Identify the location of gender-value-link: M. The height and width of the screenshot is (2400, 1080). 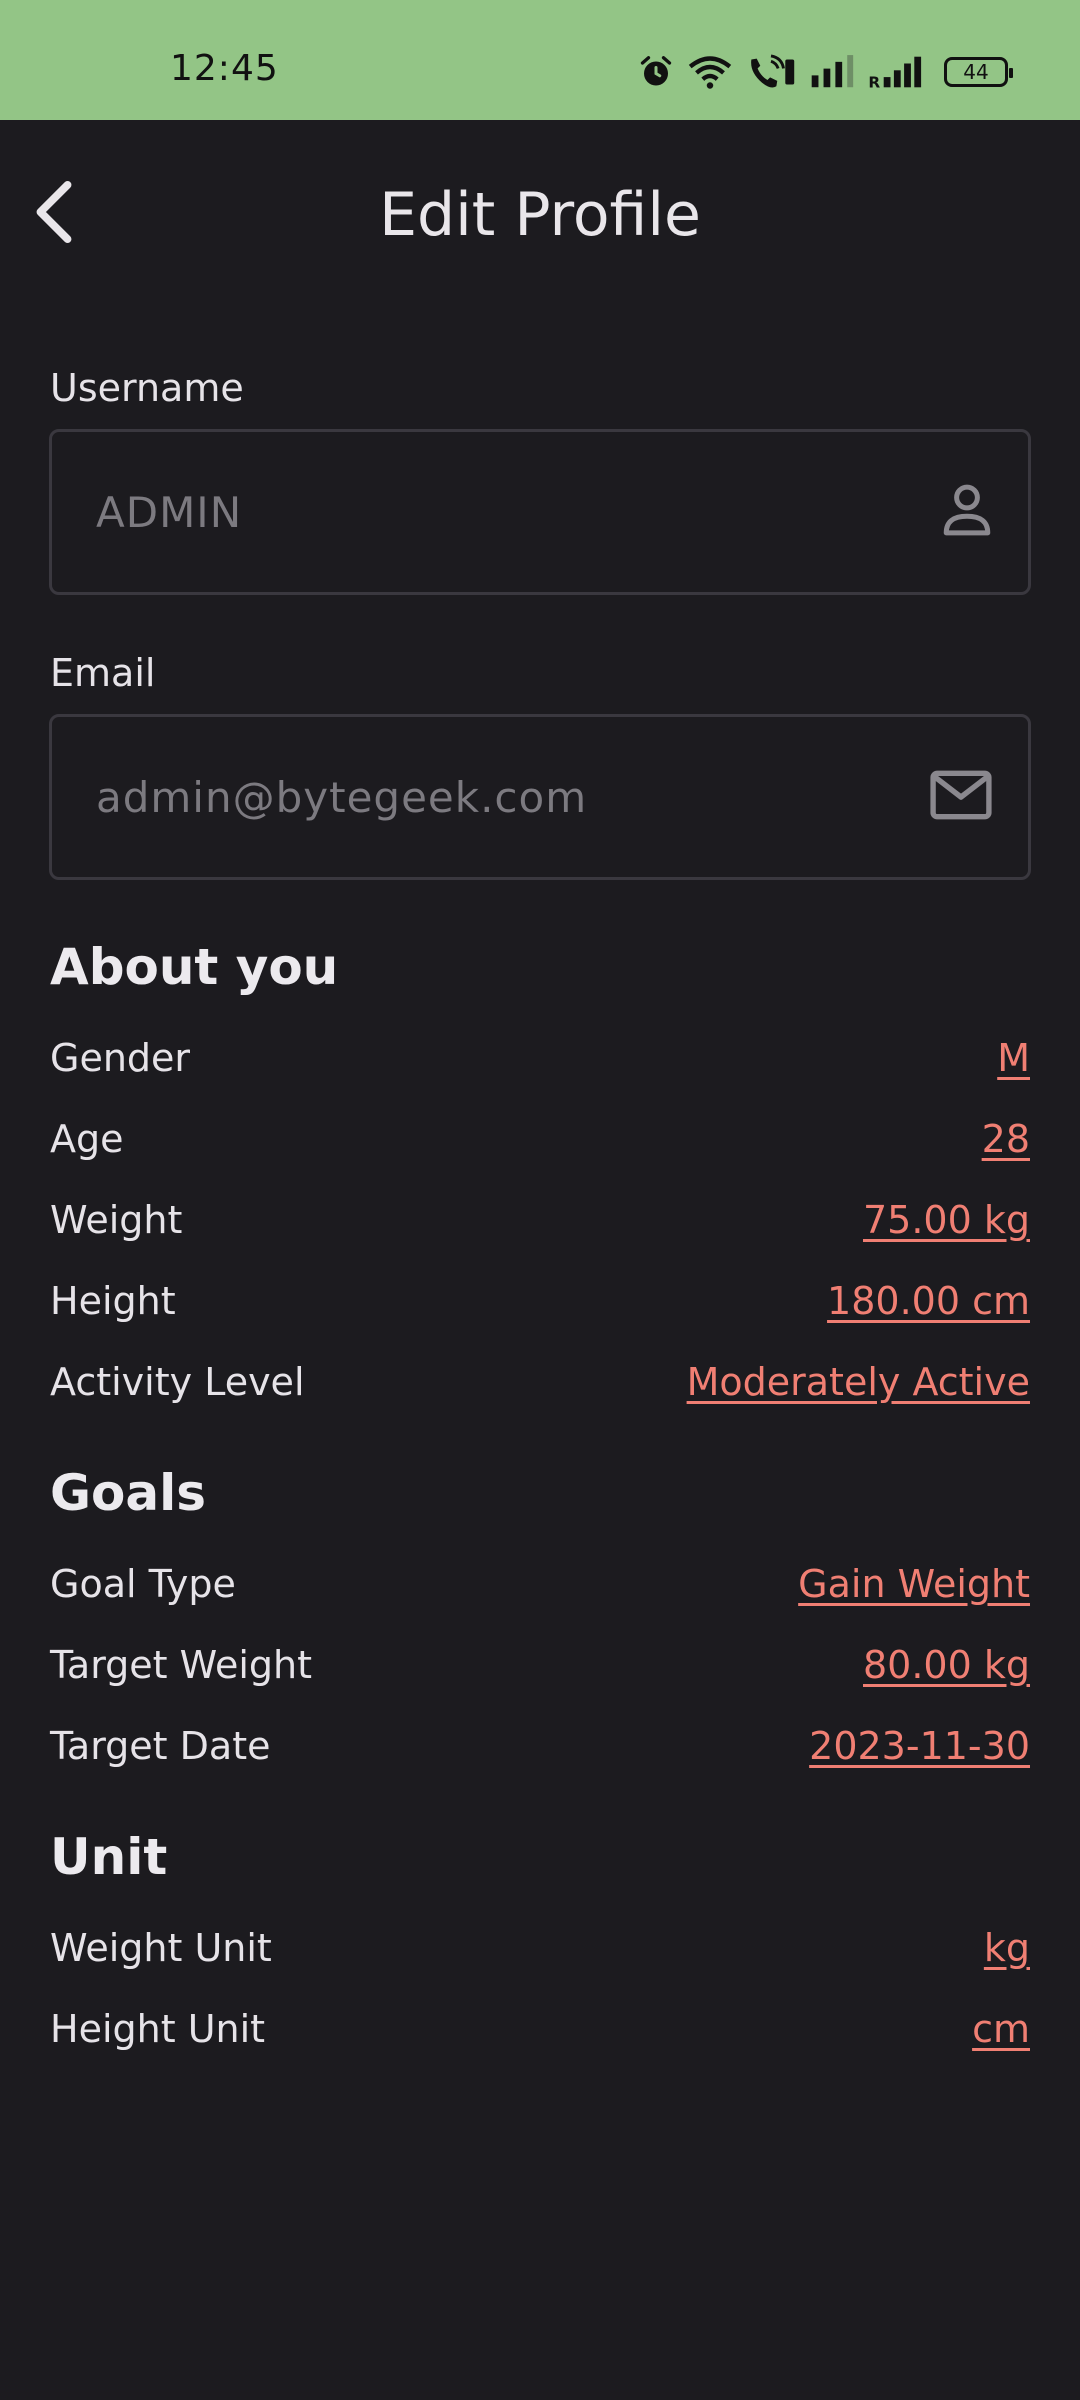
(1013, 1058).